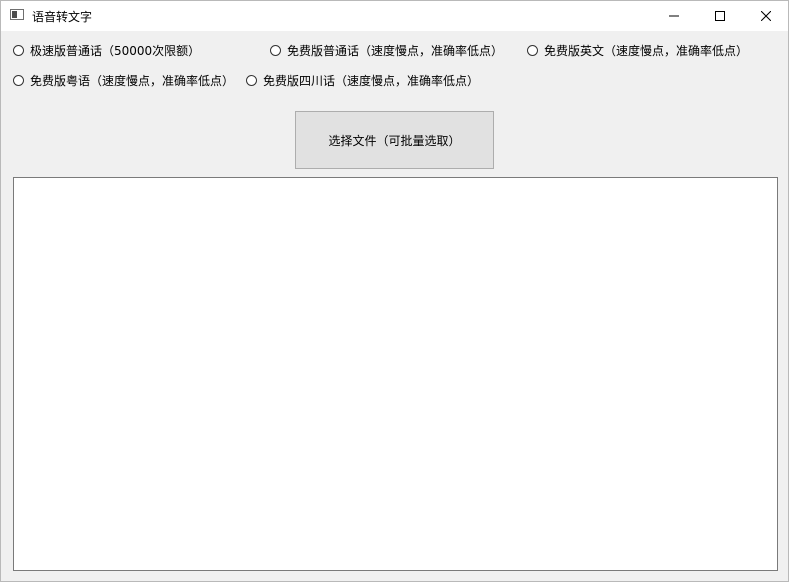  Describe the element at coordinates (62, 17) in the screenshot. I see `window-title: 语音转文字` at that location.